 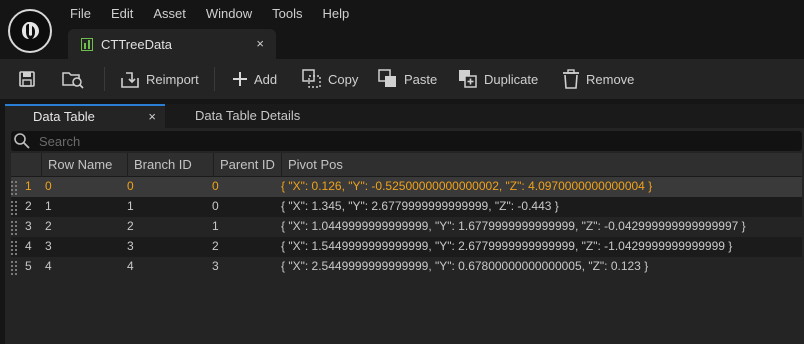 What do you see at coordinates (64, 116) in the screenshot?
I see `tab-data-table-label: Data Table` at bounding box center [64, 116].